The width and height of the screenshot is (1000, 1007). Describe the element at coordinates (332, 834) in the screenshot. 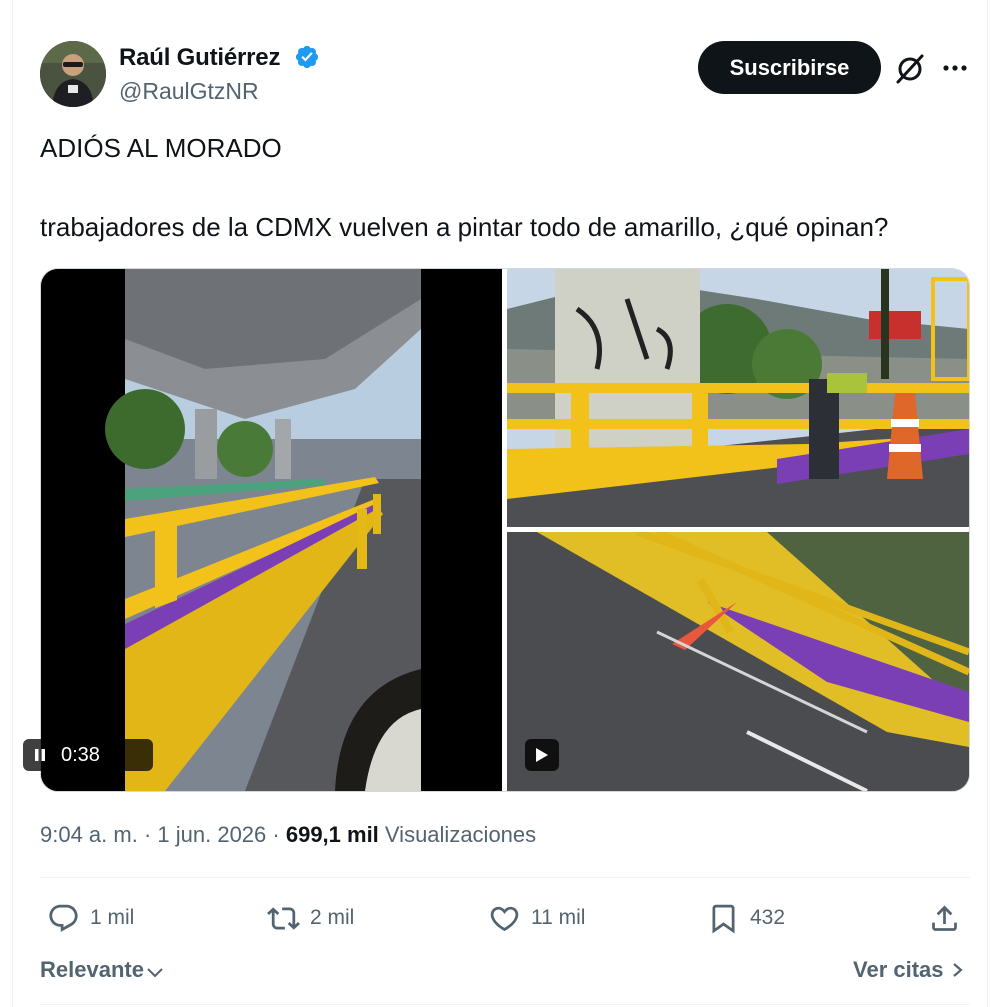

I see `views-count: 699,1 mil` at that location.